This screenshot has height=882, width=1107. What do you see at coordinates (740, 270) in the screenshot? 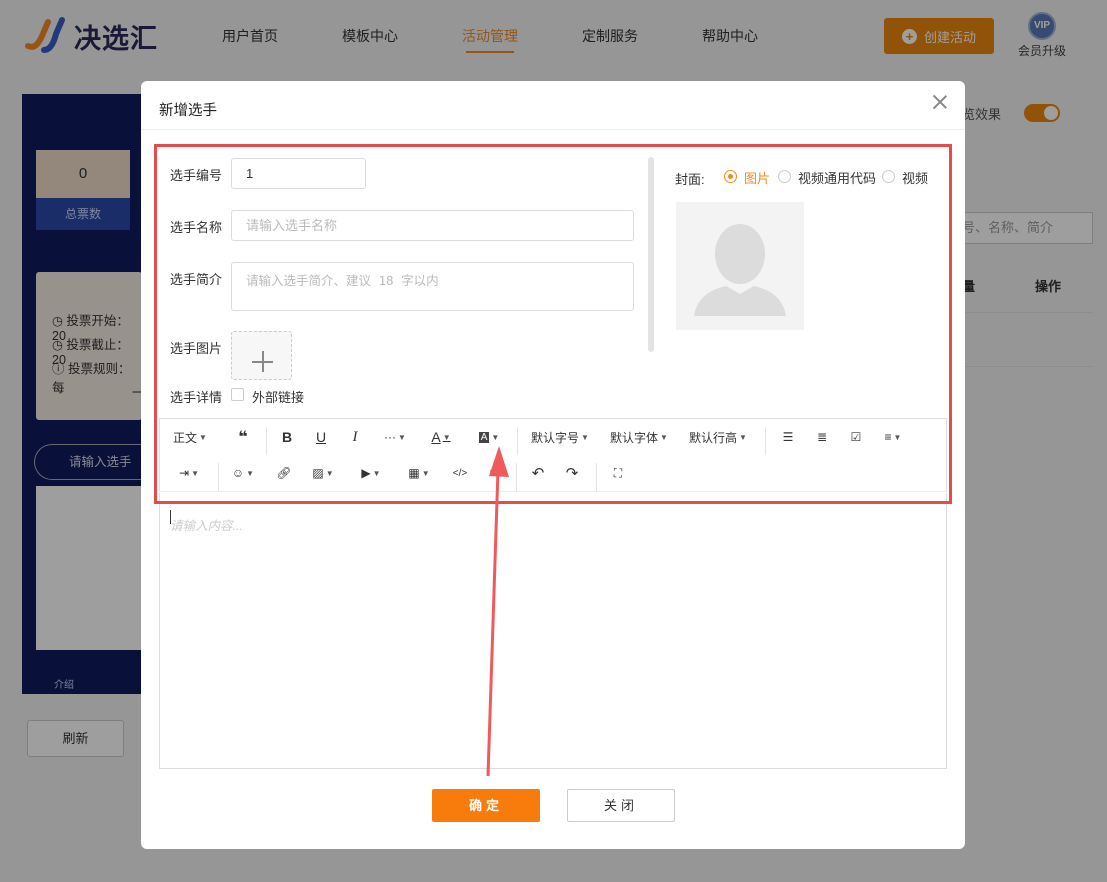
I see `avatar-silhouette-icon` at bounding box center [740, 270].